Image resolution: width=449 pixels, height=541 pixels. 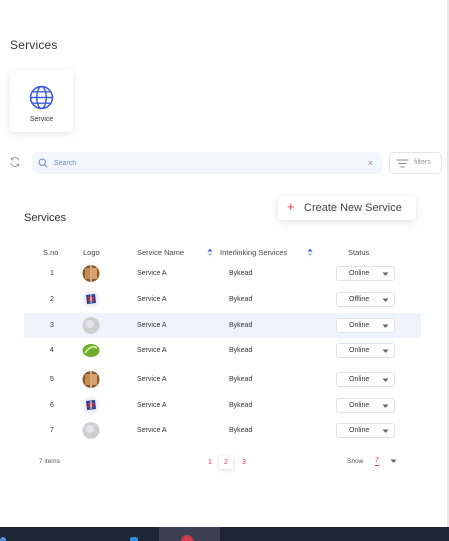 I want to click on search-icon, so click(x=43, y=163).